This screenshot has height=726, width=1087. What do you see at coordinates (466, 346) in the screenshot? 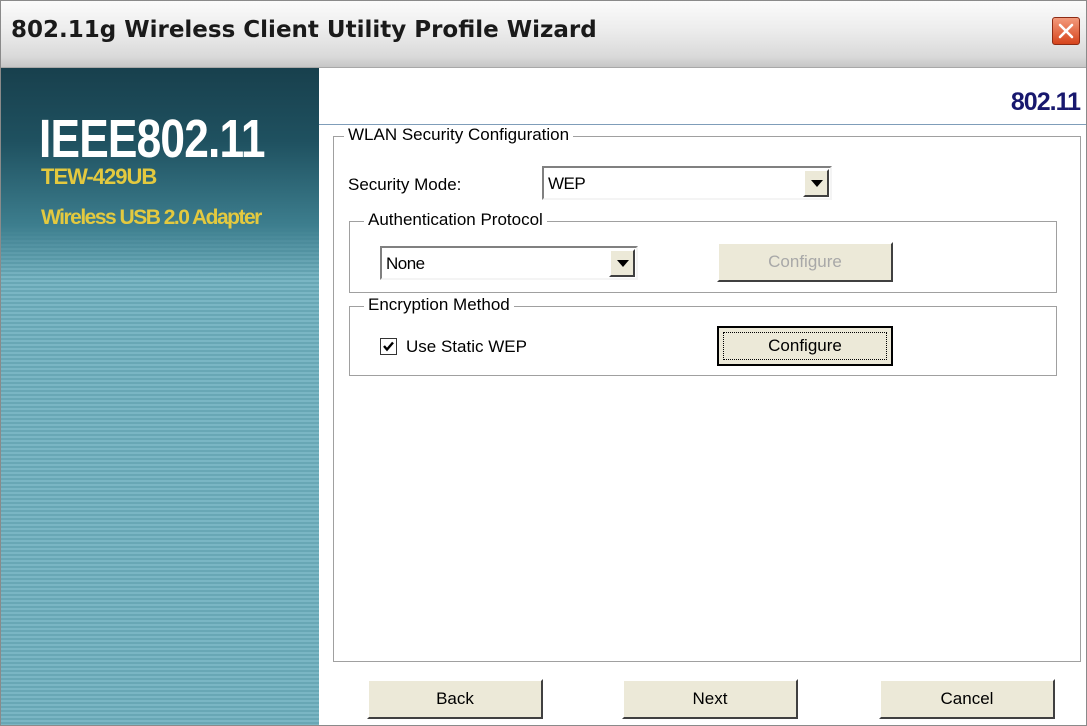
I see `static-wep-label: Use Static WEP` at bounding box center [466, 346].